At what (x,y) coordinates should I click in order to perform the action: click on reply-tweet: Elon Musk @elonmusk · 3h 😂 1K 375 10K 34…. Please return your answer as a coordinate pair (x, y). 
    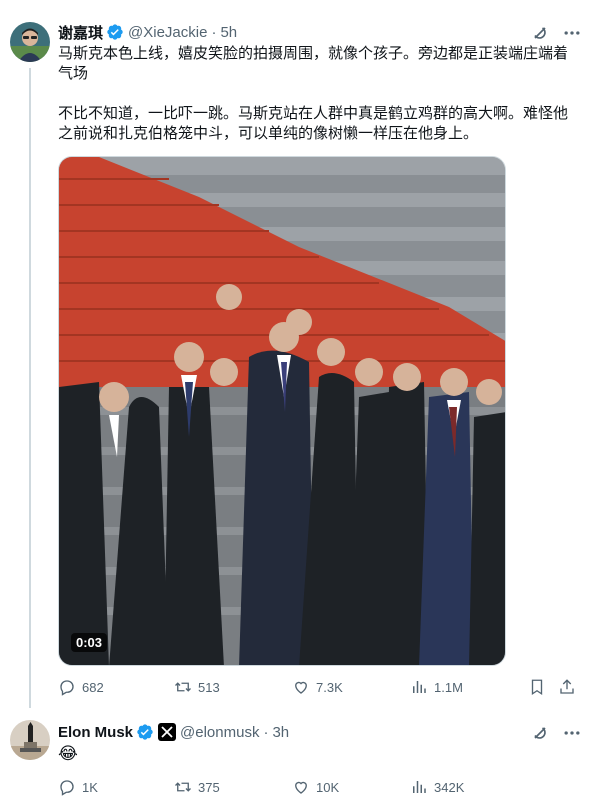
    Looking at the image, I should click on (300, 762).